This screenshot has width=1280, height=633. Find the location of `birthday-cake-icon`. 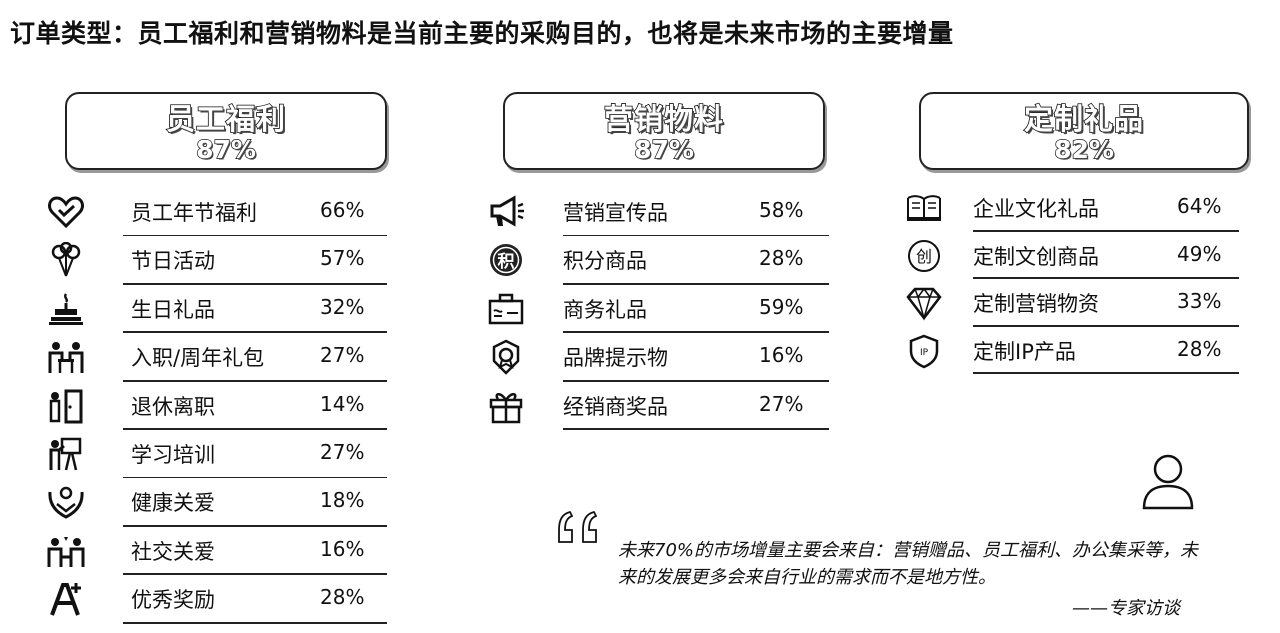

birthday-cake-icon is located at coordinates (66, 309).